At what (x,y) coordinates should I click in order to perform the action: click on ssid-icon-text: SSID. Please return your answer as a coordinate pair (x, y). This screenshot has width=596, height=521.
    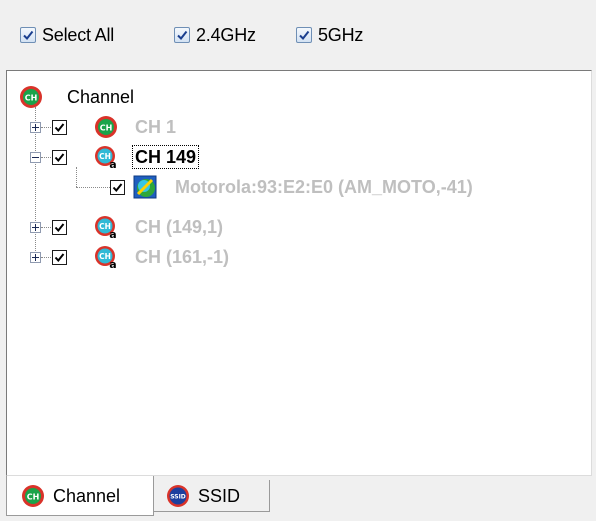
    Looking at the image, I should click on (178, 496).